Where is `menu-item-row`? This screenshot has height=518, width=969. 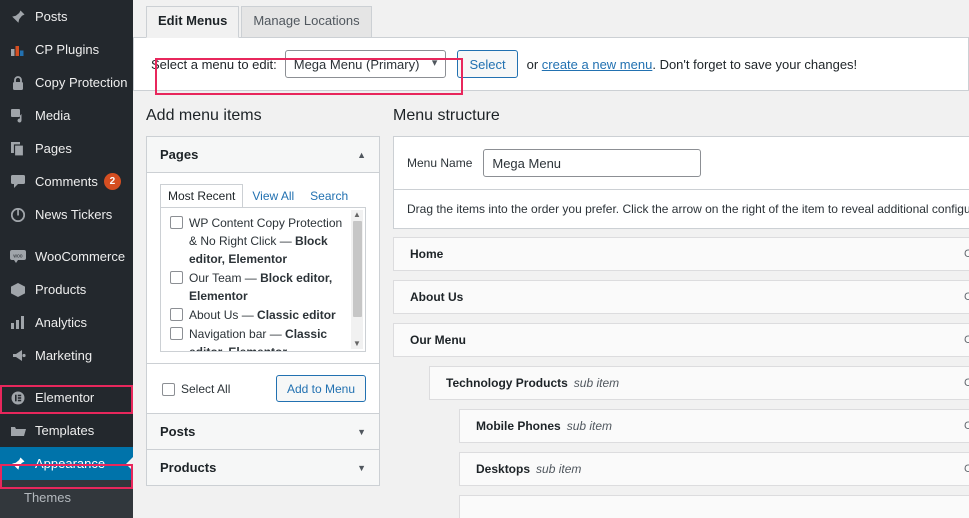 menu-item-row is located at coordinates (714, 506).